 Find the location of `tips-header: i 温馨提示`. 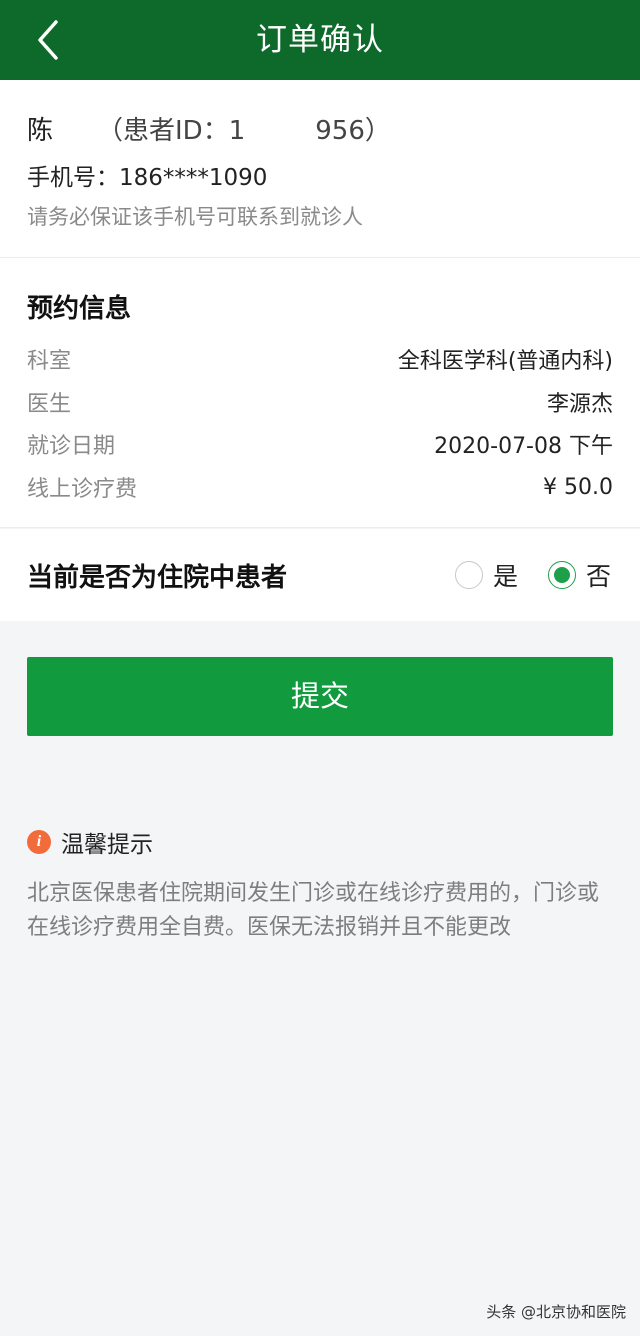

tips-header: i 温馨提示 is located at coordinates (90, 842).